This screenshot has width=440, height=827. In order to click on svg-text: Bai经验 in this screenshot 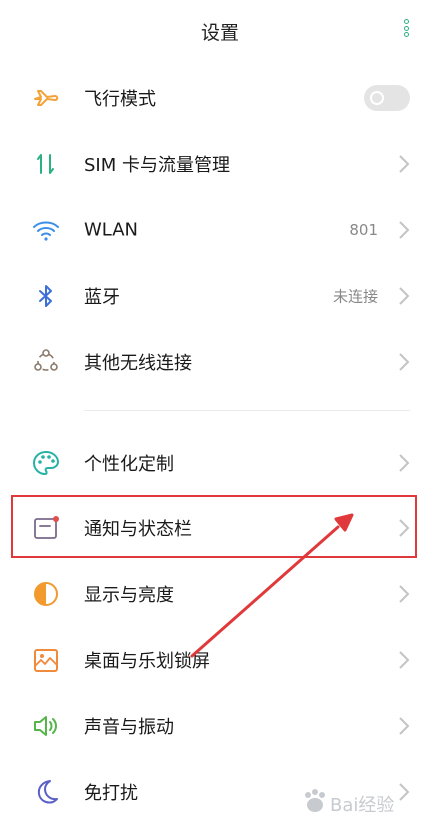, I will do `click(362, 805)`.